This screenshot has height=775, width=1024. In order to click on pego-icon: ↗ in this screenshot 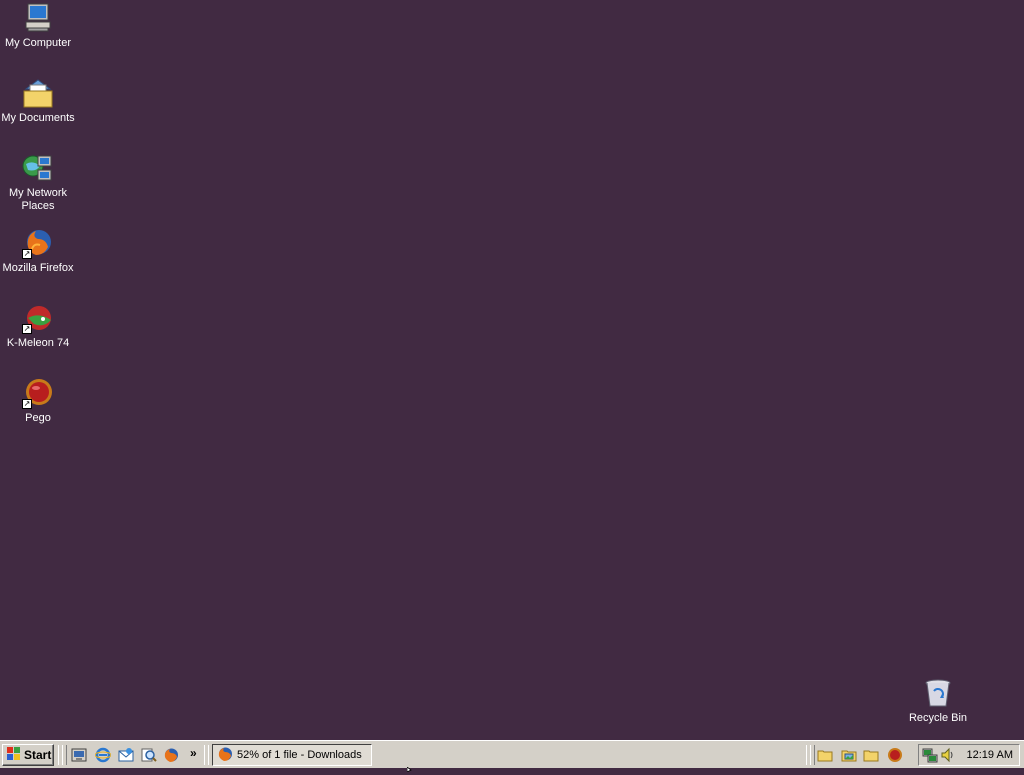, I will do `click(38, 393)`.